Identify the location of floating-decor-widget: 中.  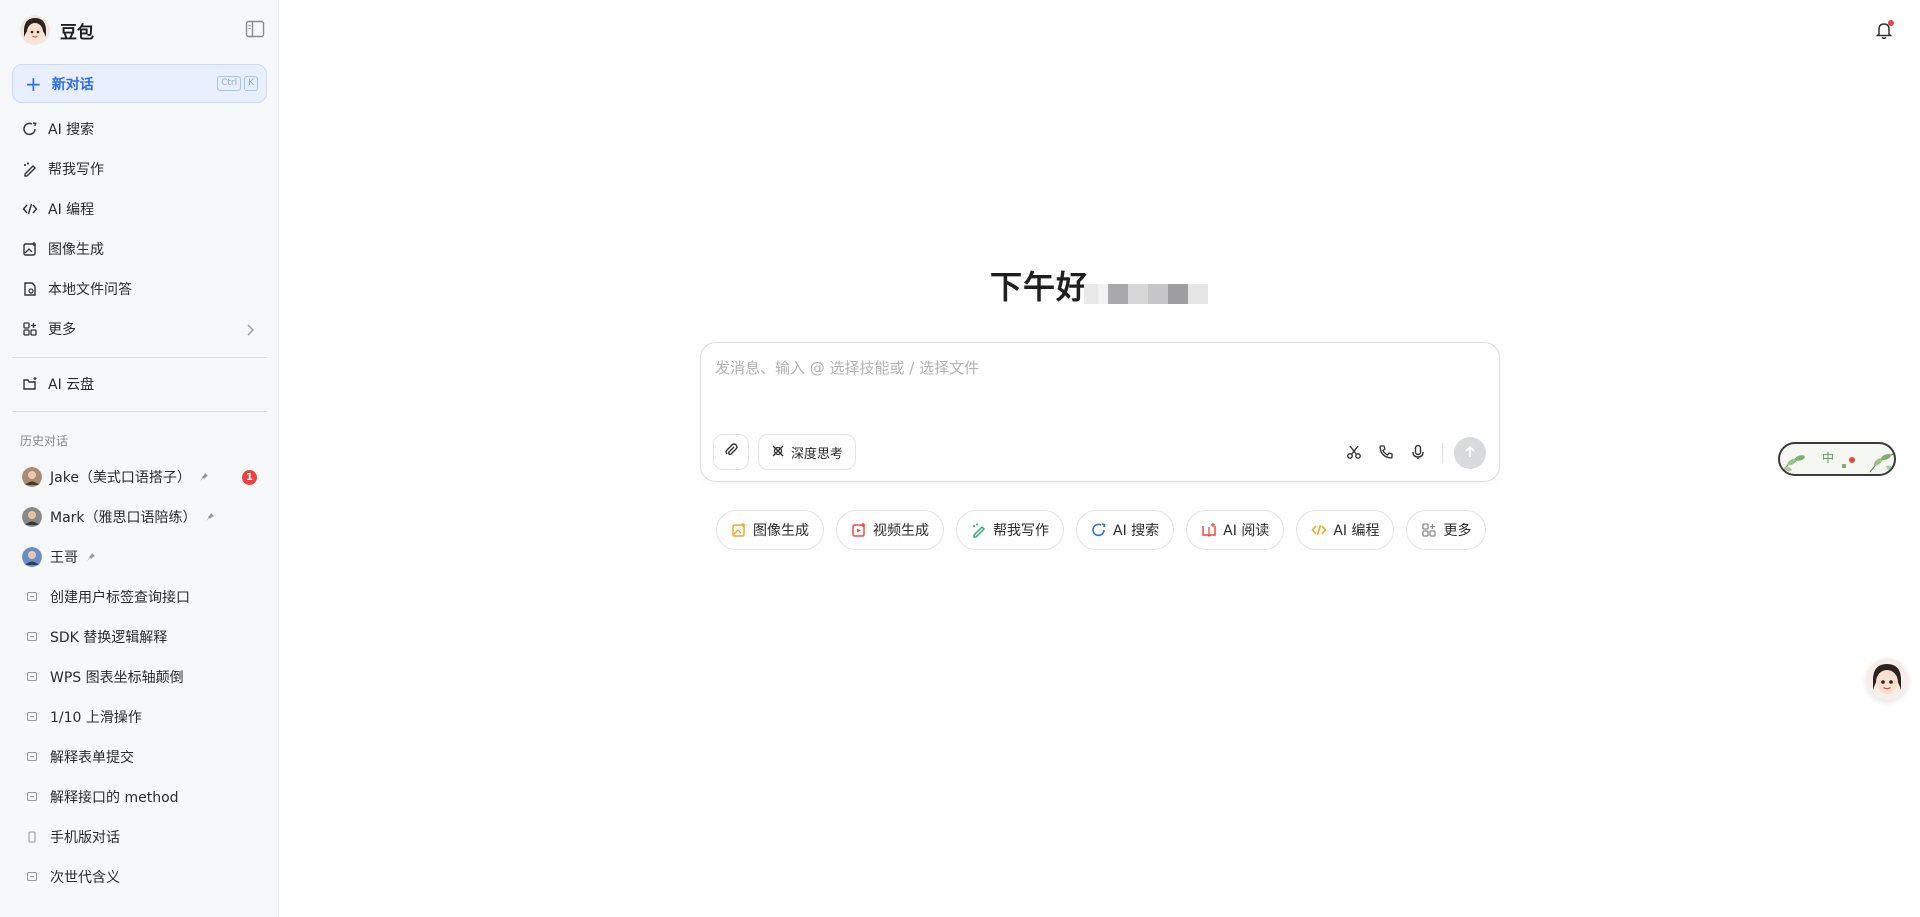
(1837, 459).